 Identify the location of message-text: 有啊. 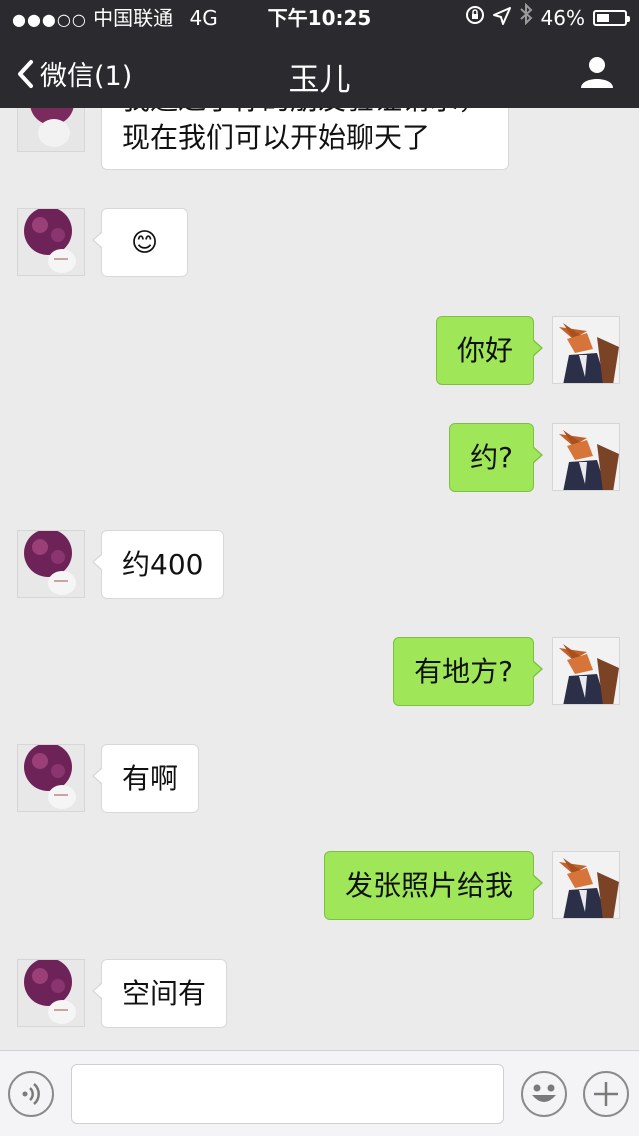
(150, 778).